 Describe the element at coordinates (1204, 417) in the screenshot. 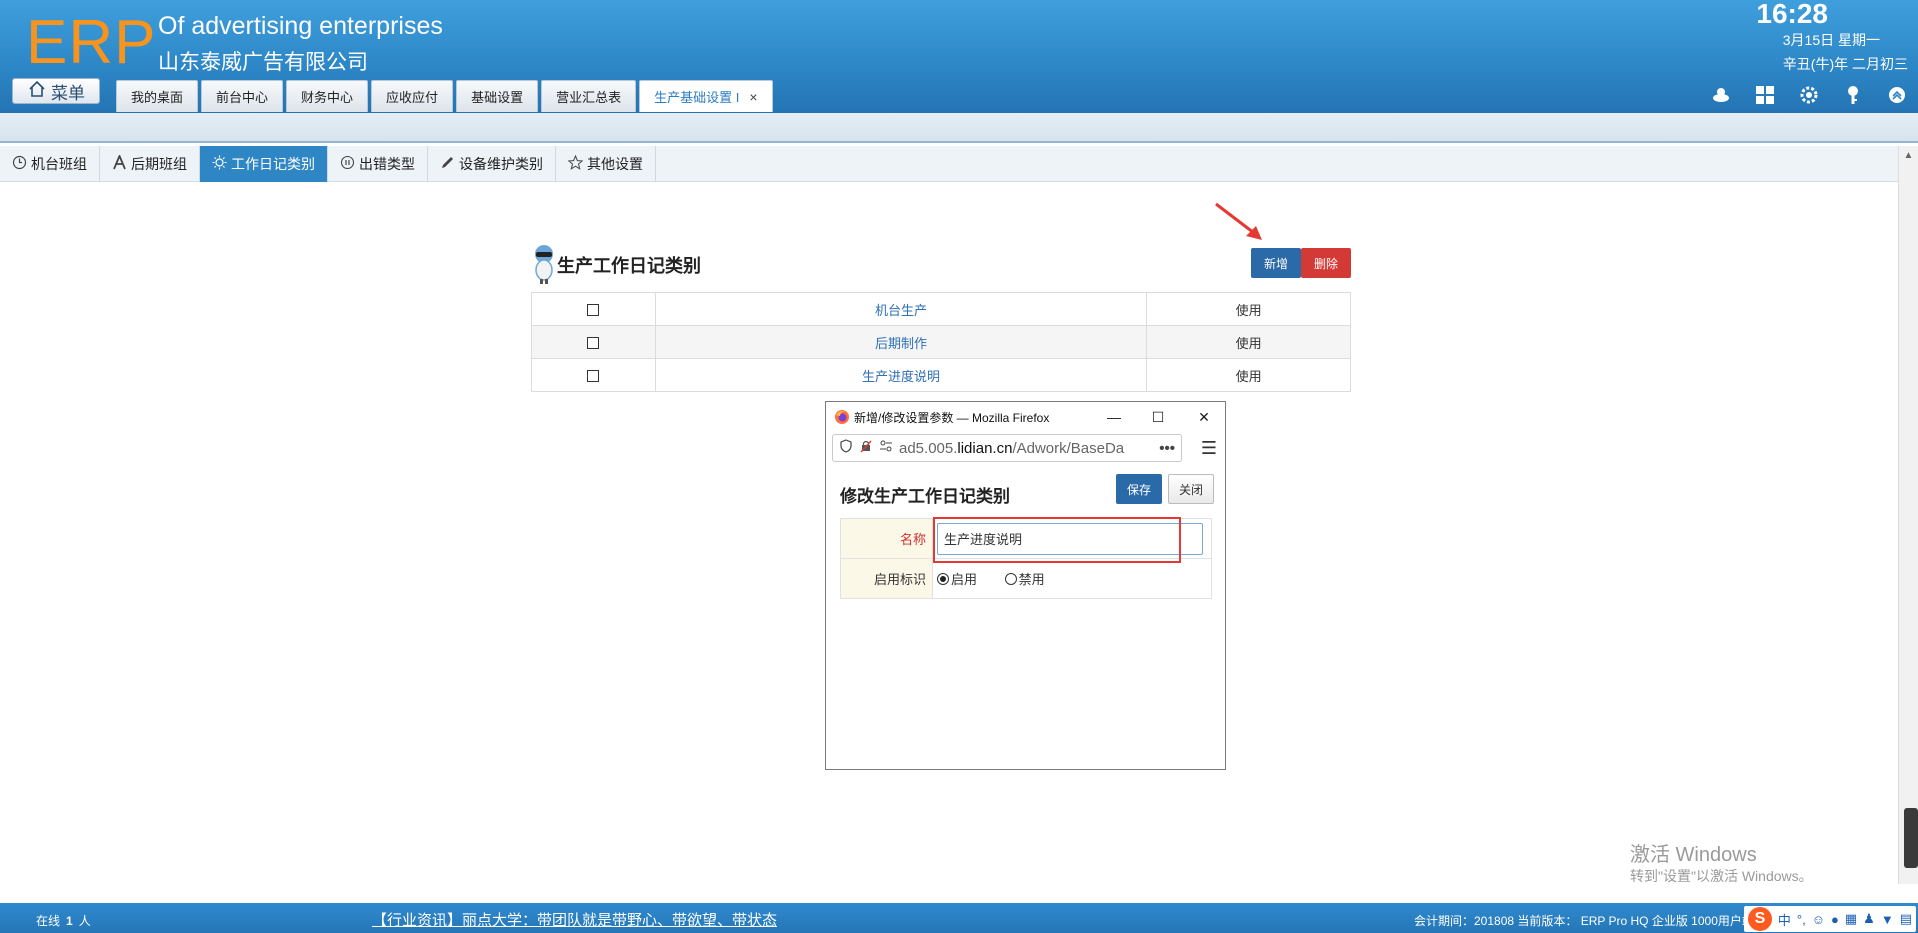

I see `close-icon: ✕` at that location.